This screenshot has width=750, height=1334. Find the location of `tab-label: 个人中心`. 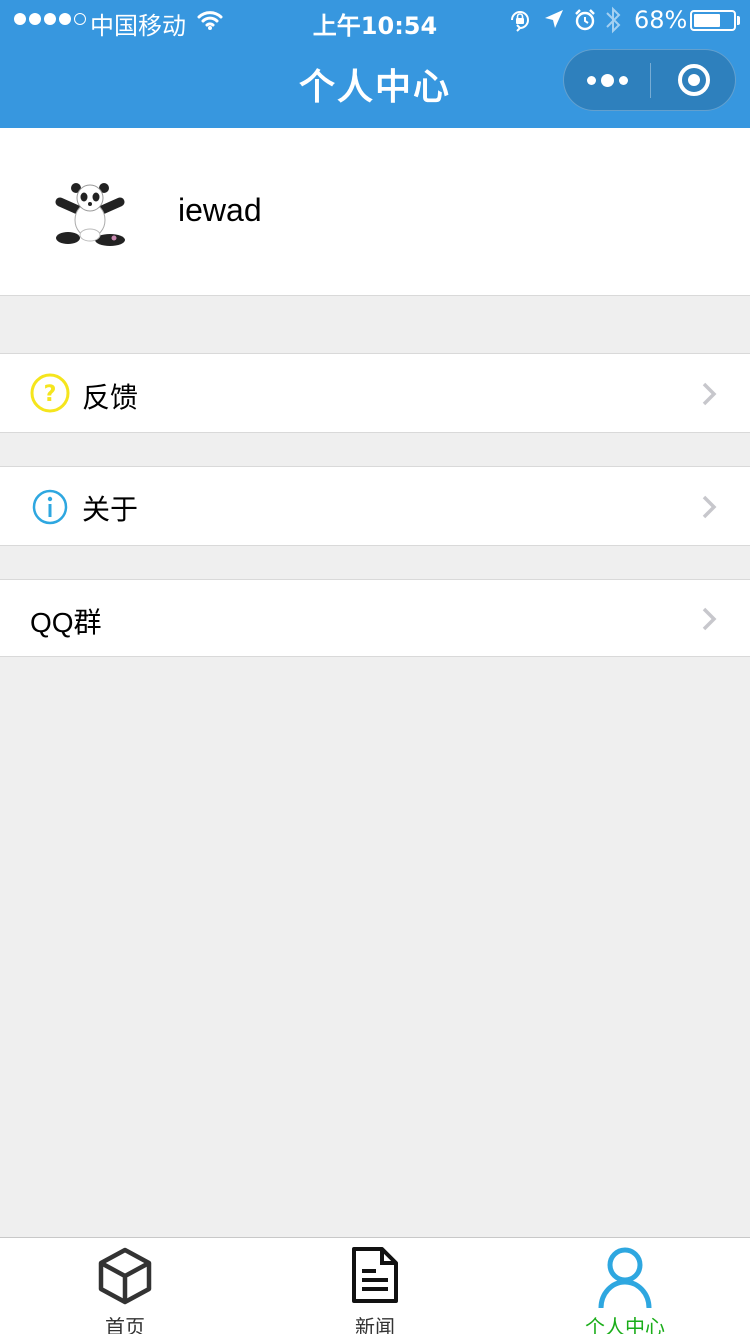

tab-label: 个人中心 is located at coordinates (625, 1324).